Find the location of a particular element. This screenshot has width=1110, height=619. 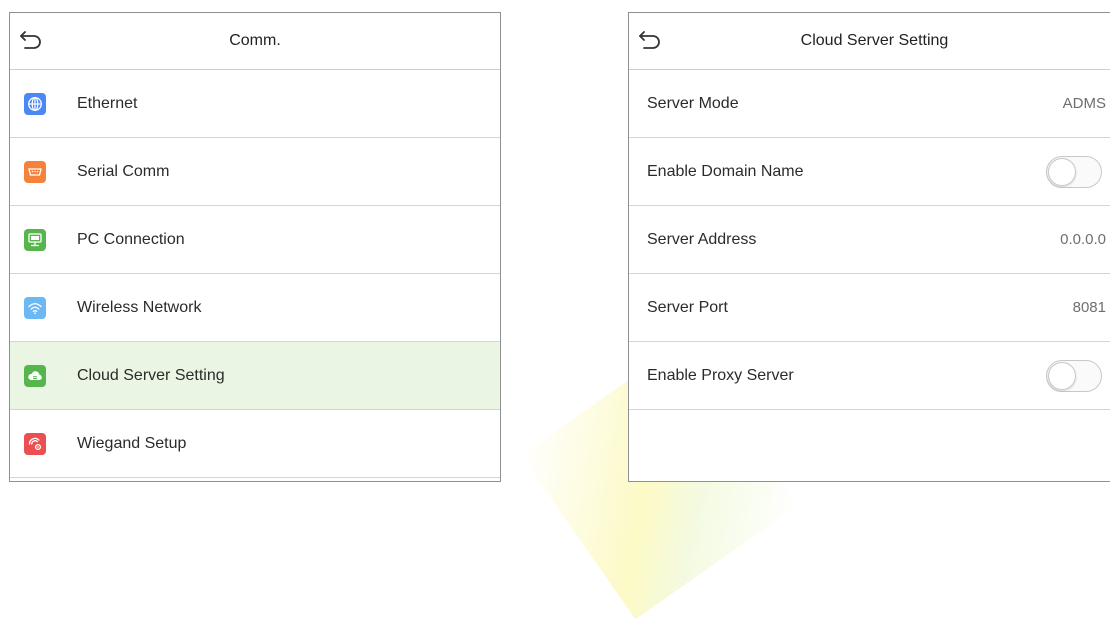

menu-item-wireless-network: Wireless Network is located at coordinates (255, 308).